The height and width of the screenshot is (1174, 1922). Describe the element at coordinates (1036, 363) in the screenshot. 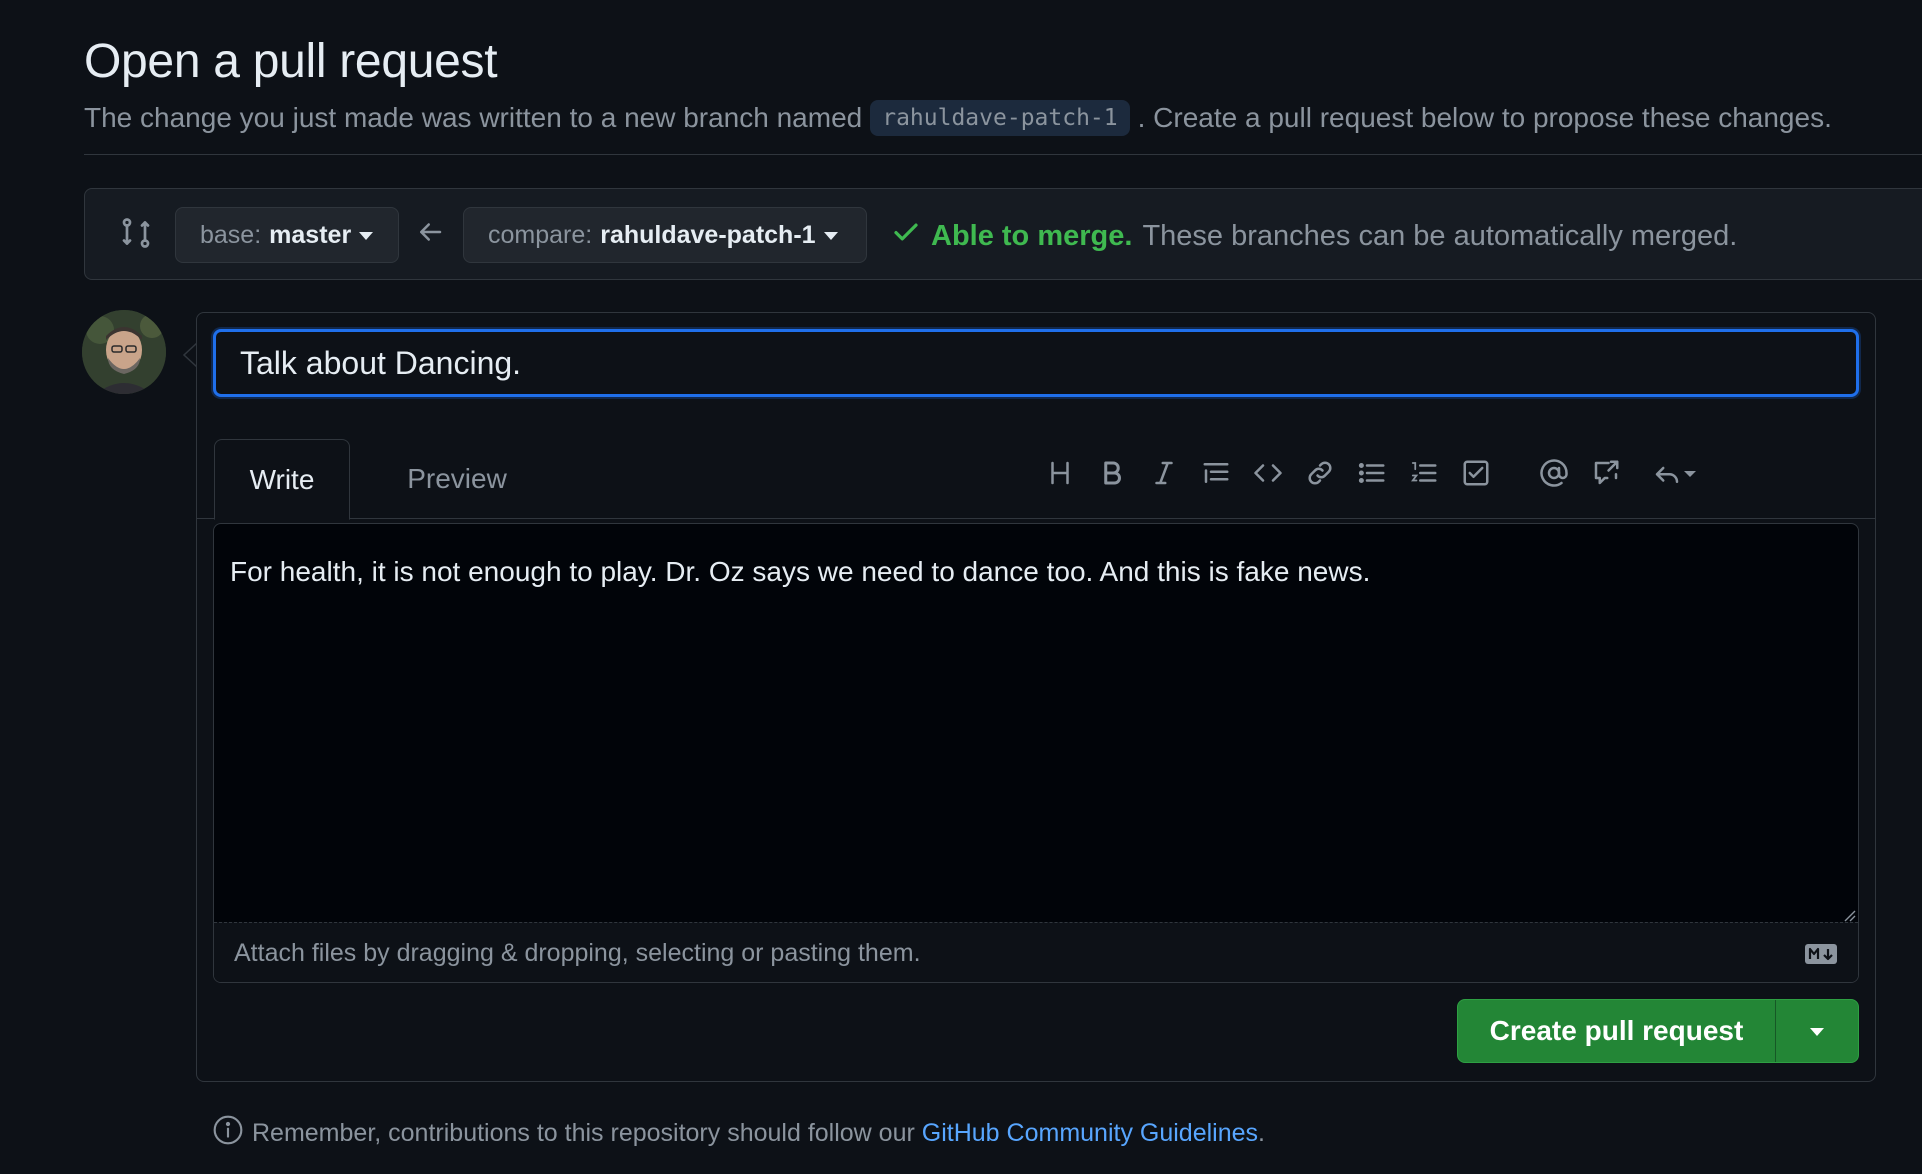

I see `pr-title-input` at that location.